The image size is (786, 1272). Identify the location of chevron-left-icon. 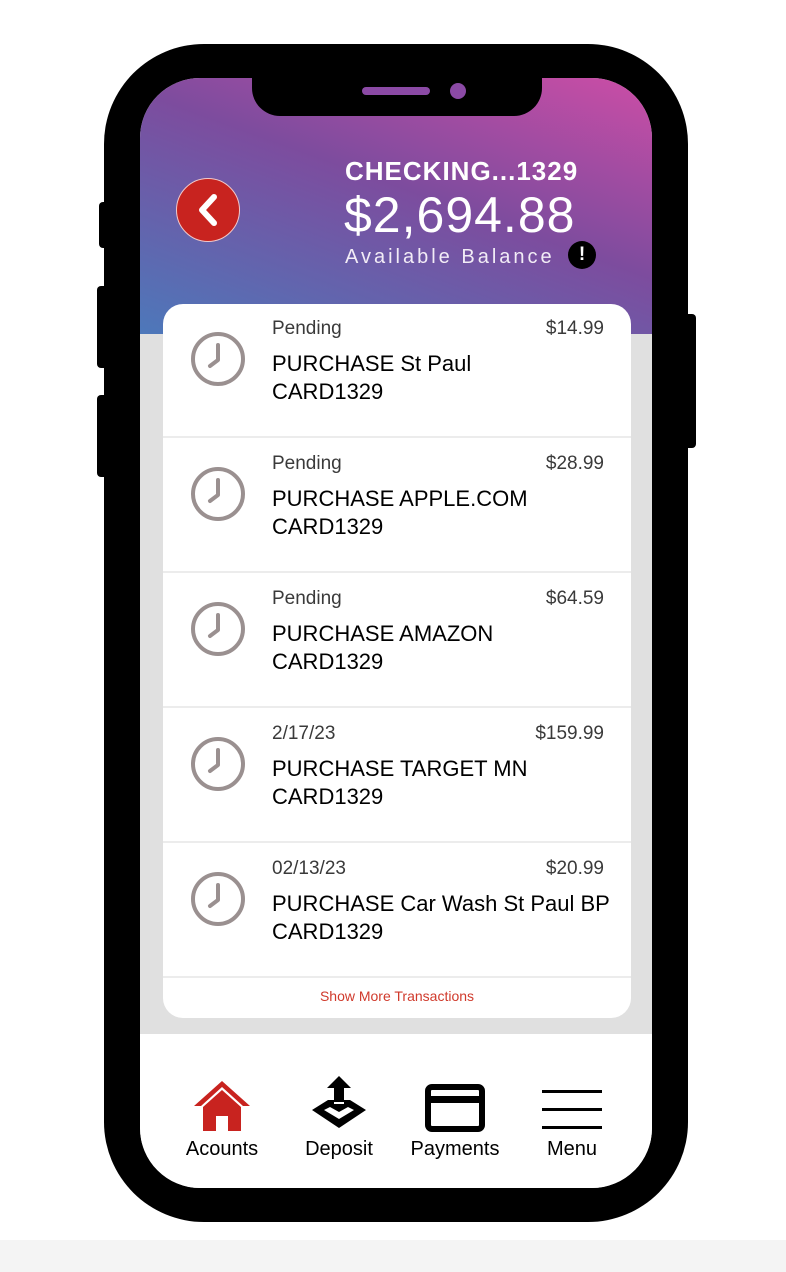
(208, 210).